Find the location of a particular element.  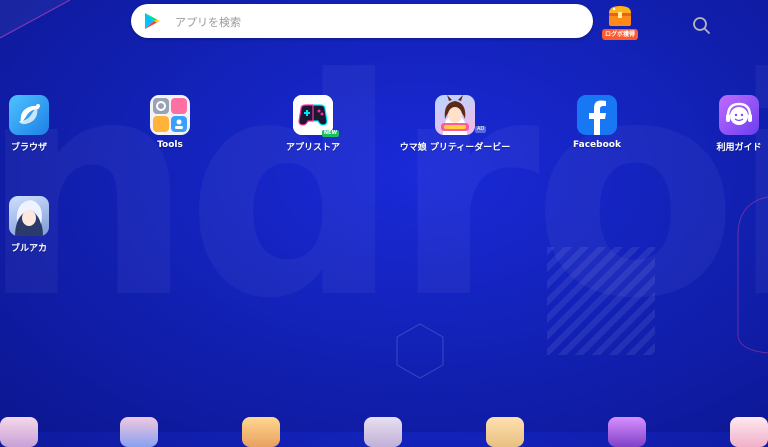

app-label: ウマ娘 プリティーダービー is located at coordinates (455, 148).